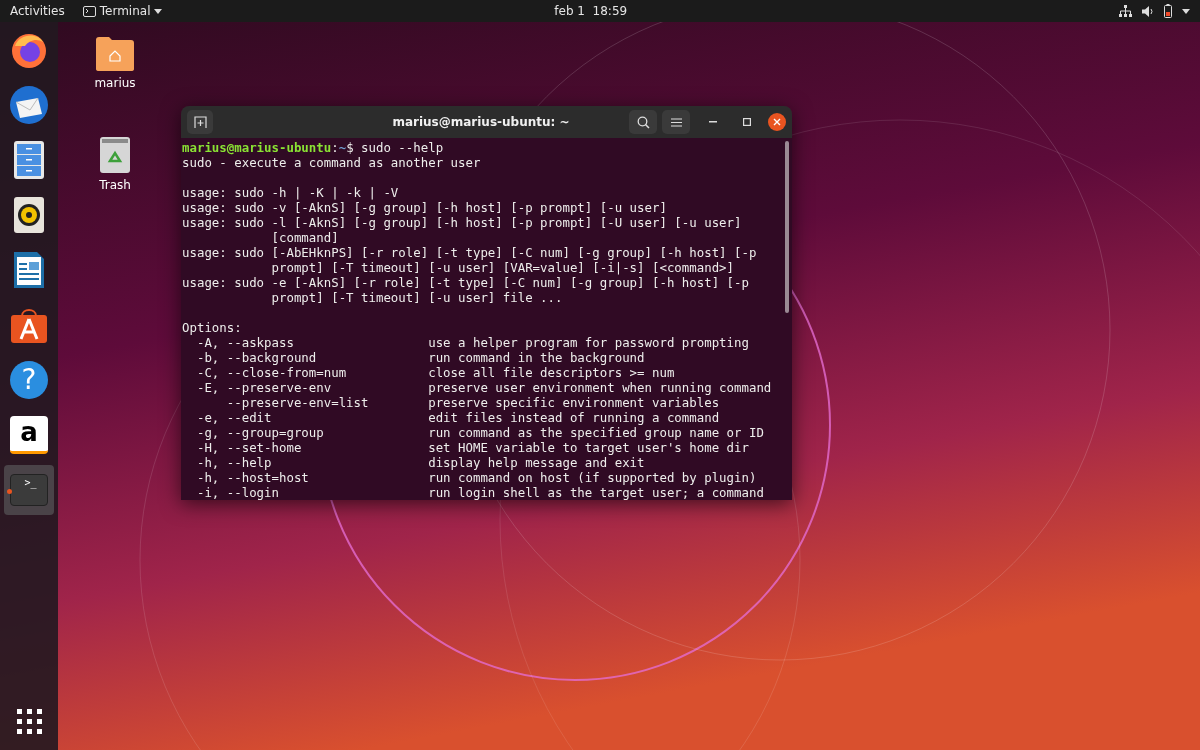  Describe the element at coordinates (596, 492) in the screenshot. I see `option-description: run login shell as the target user; a command` at that location.